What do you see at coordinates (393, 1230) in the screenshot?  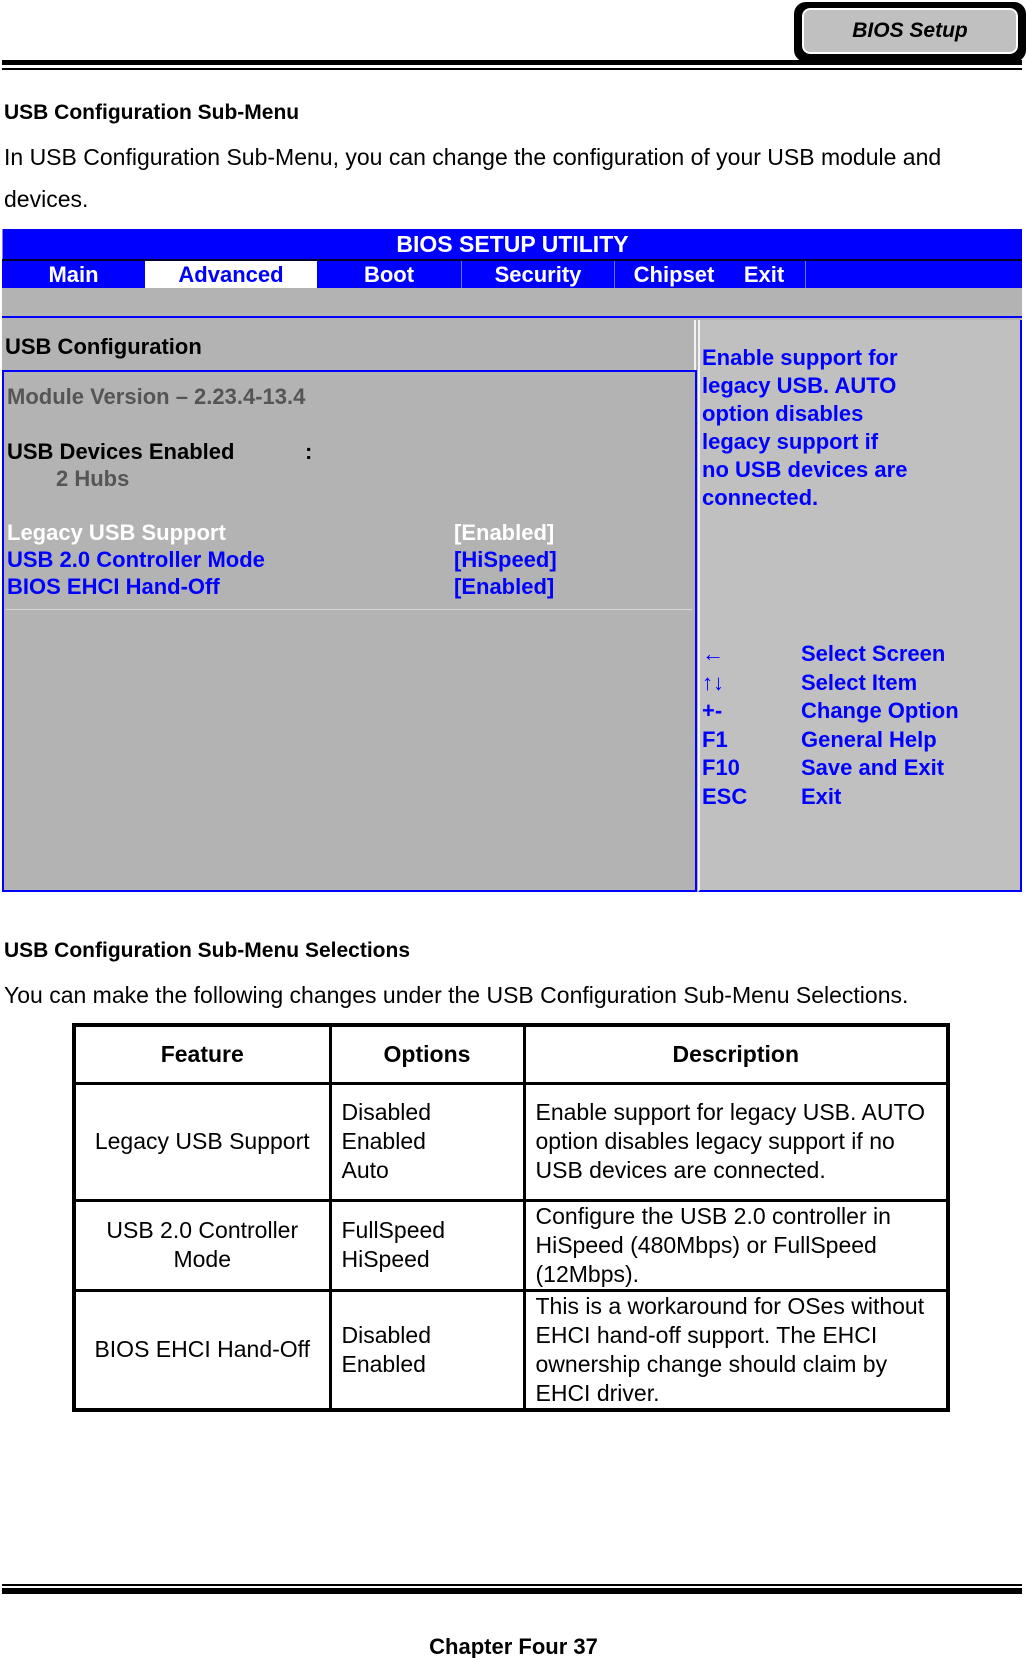 I see `option-value: FullSpeed` at bounding box center [393, 1230].